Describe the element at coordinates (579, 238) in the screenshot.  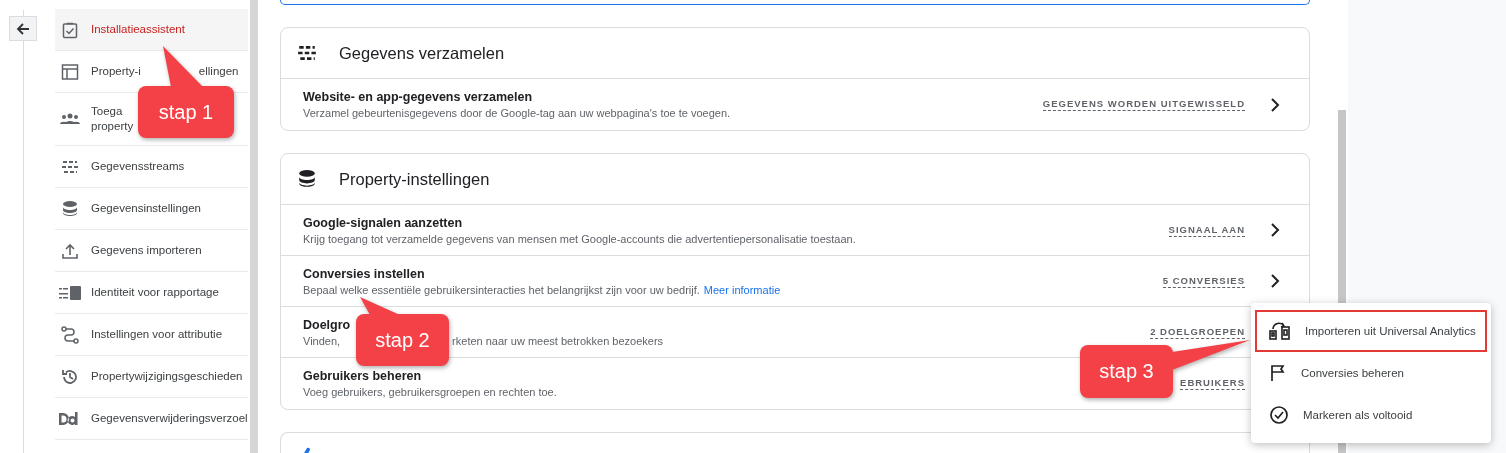
I see `row-description: Krijg toegang tot verzamelde gegevens van mensen met Google-accounts die advertentiepersonalisatie toestaan.` at that location.